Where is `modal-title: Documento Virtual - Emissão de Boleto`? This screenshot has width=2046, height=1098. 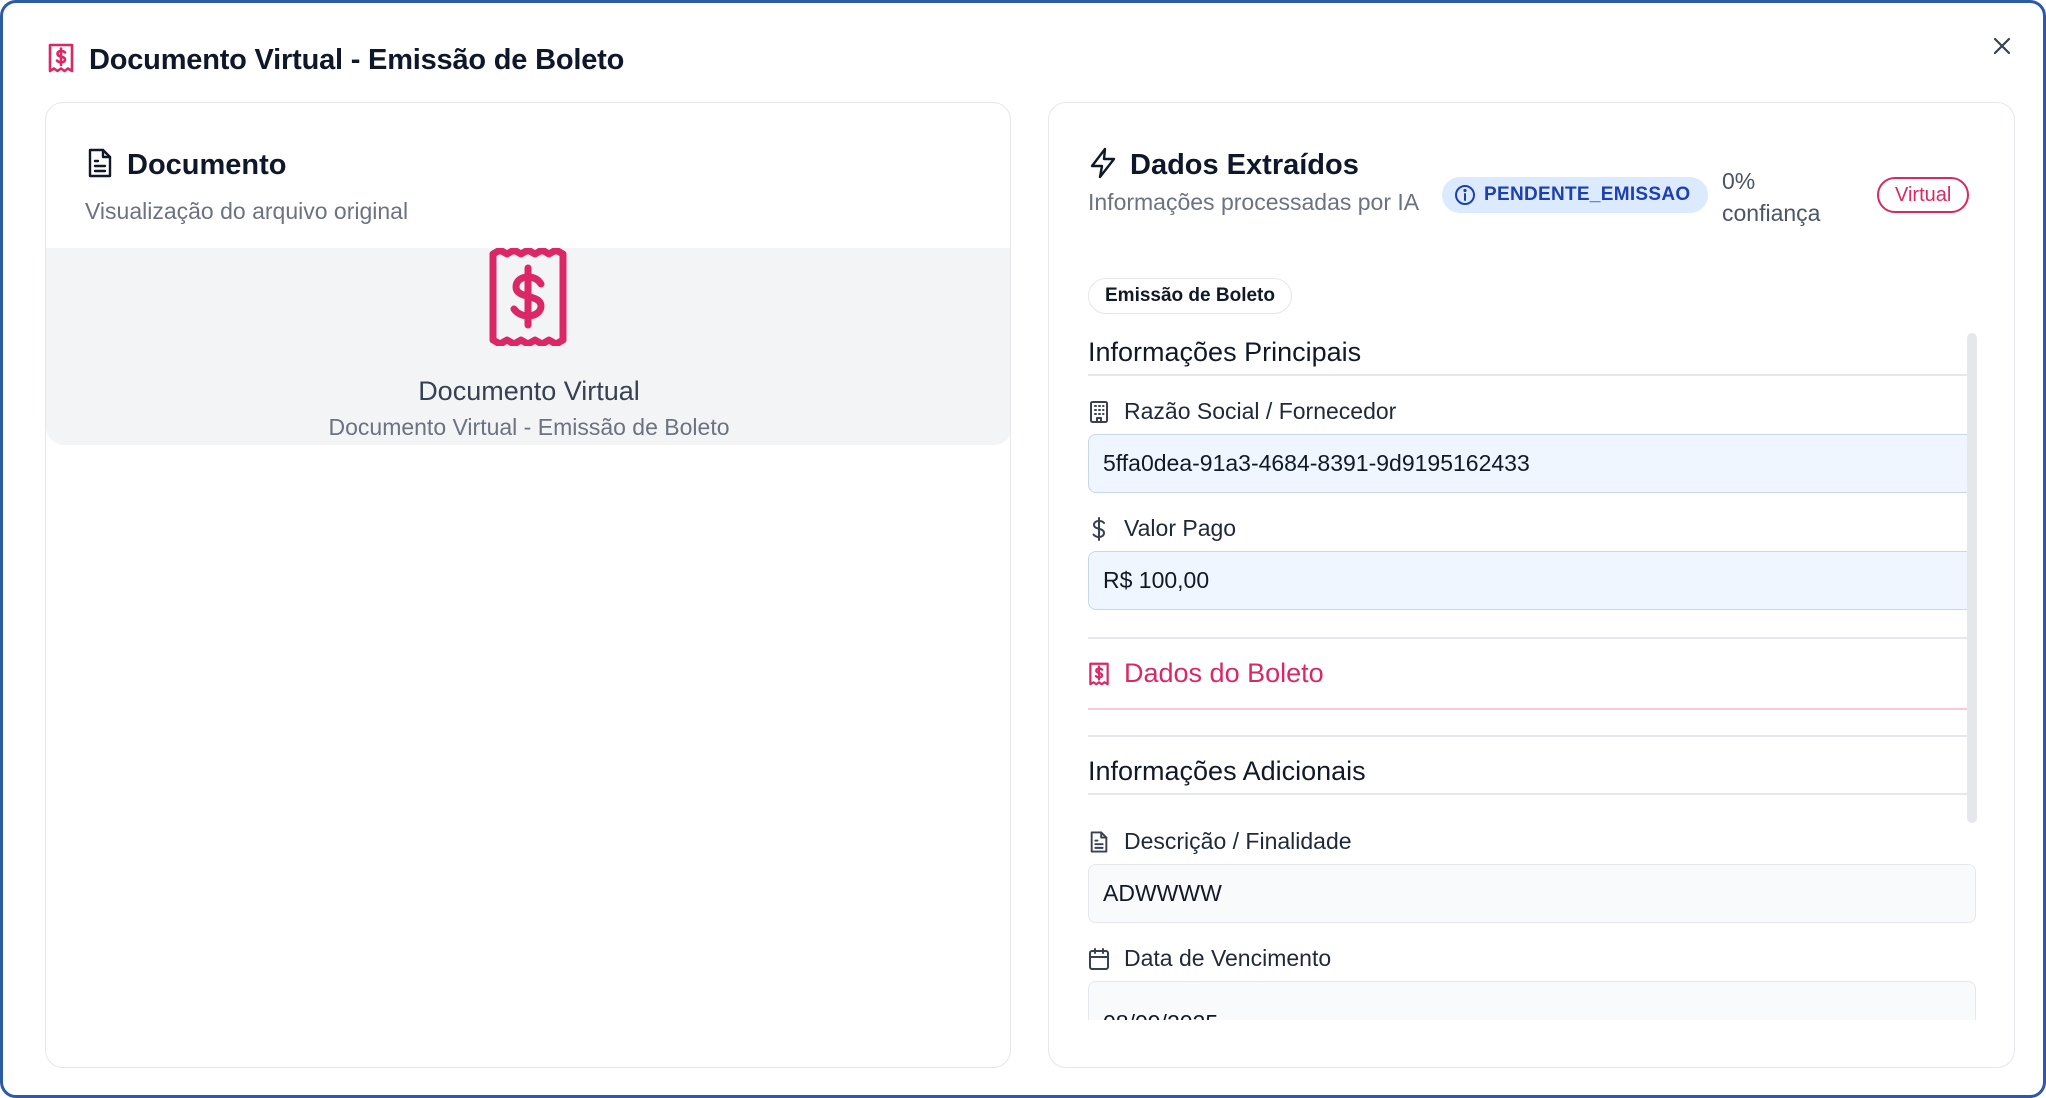 modal-title: Documento Virtual - Emissão de Boleto is located at coordinates (357, 60).